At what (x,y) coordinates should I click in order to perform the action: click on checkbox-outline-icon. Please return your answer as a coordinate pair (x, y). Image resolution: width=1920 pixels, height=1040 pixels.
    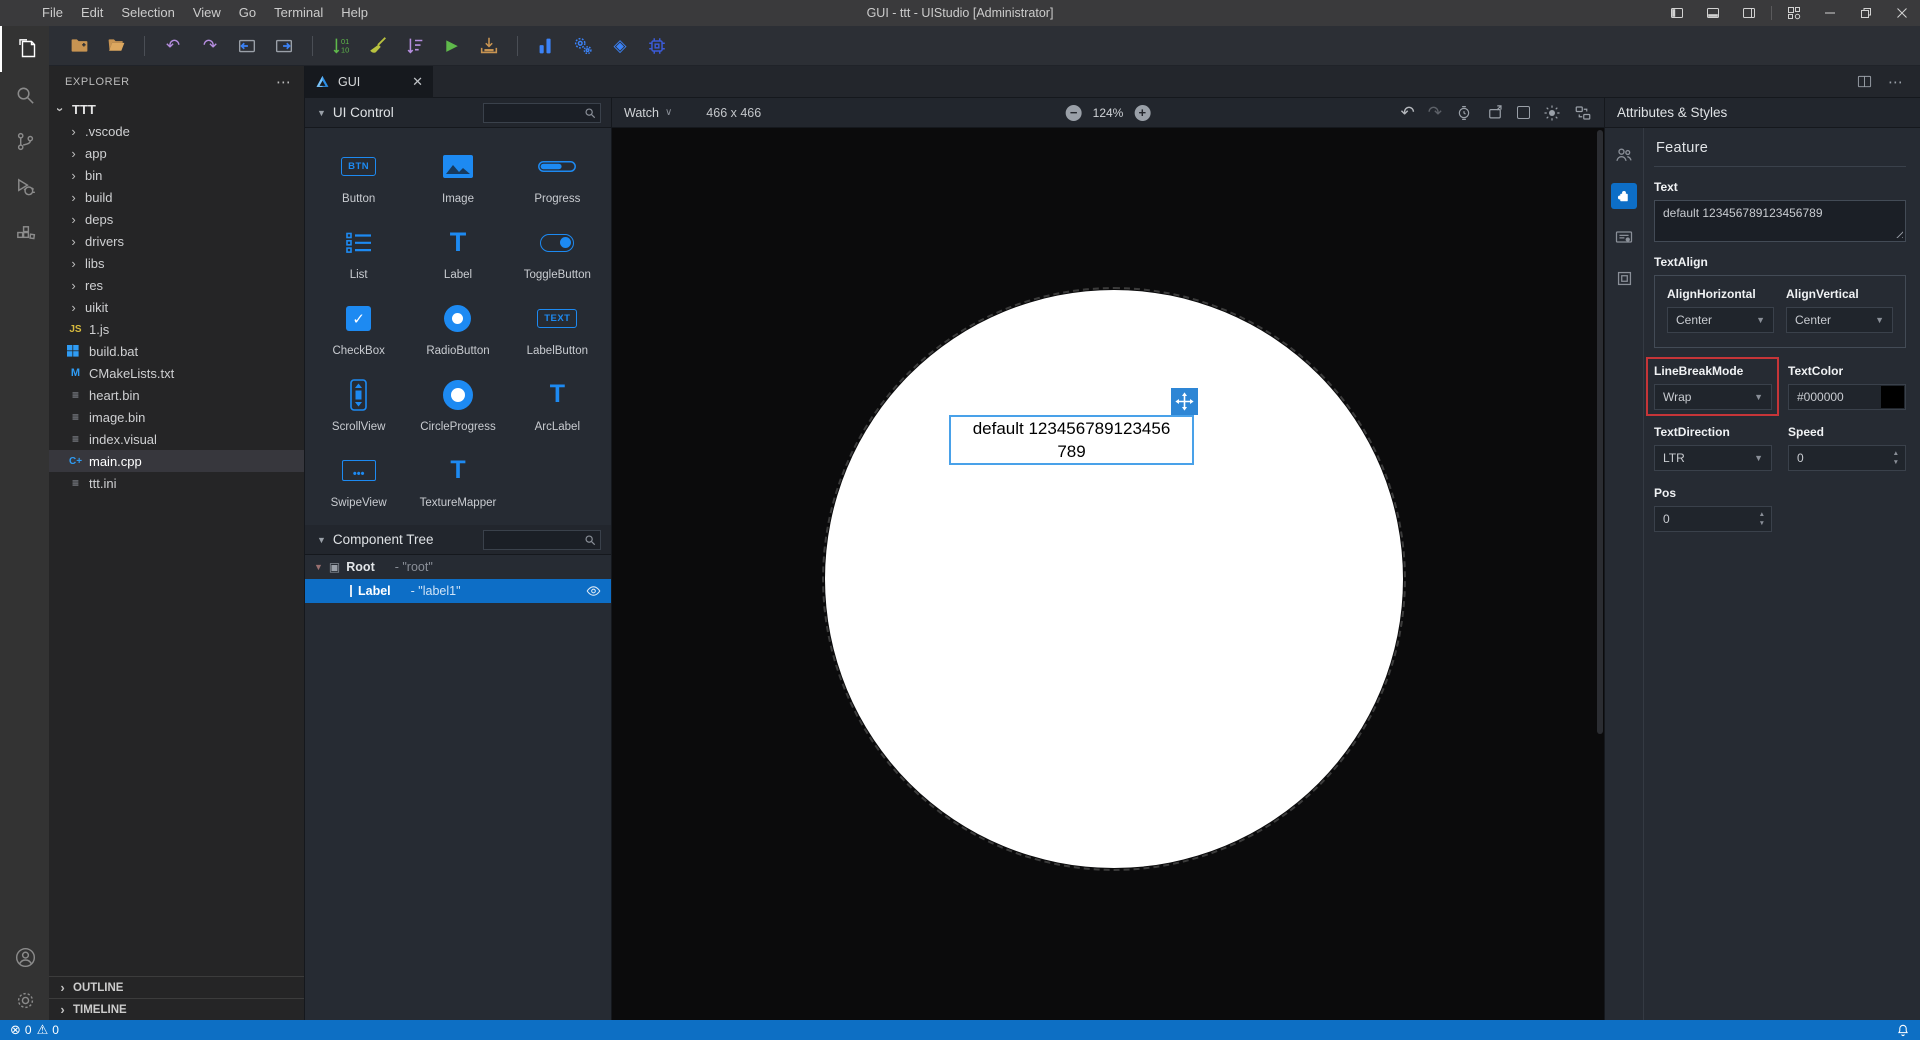
    Looking at the image, I should click on (1523, 112).